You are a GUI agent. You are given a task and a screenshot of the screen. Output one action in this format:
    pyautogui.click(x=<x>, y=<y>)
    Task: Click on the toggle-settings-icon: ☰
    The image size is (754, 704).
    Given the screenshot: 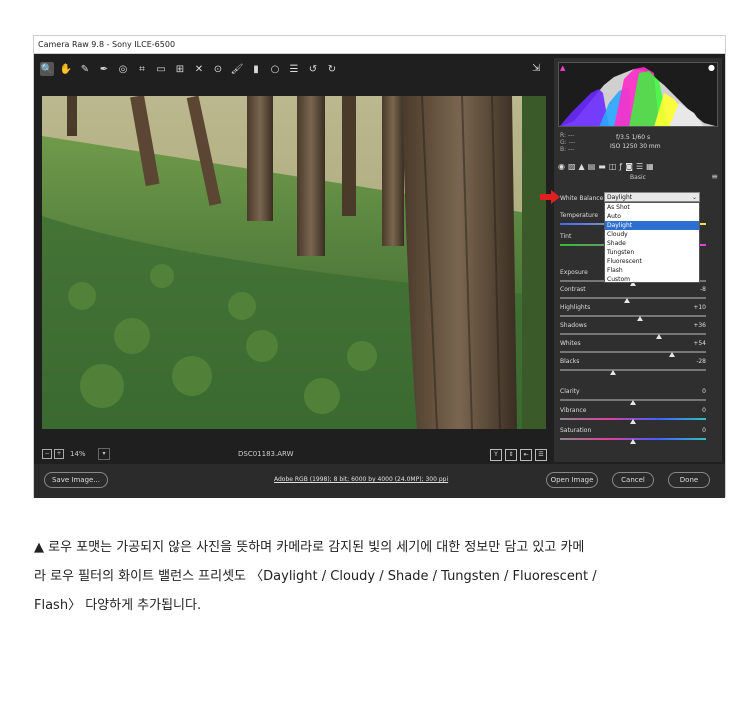 What is the action you would take?
    pyautogui.click(x=541, y=455)
    